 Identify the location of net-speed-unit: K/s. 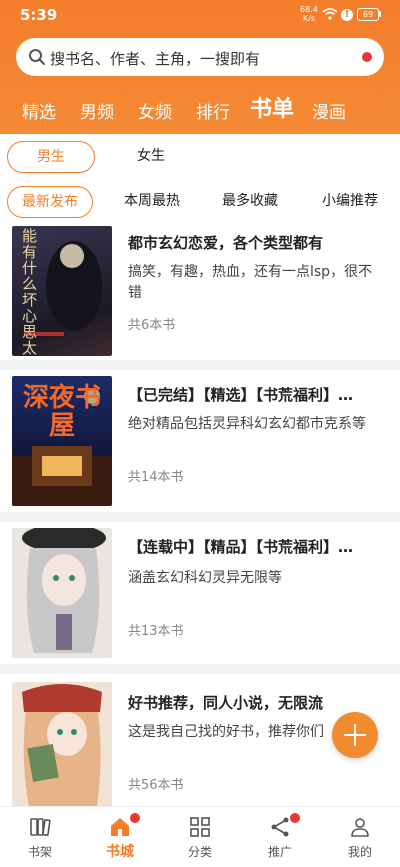
(308, 18).